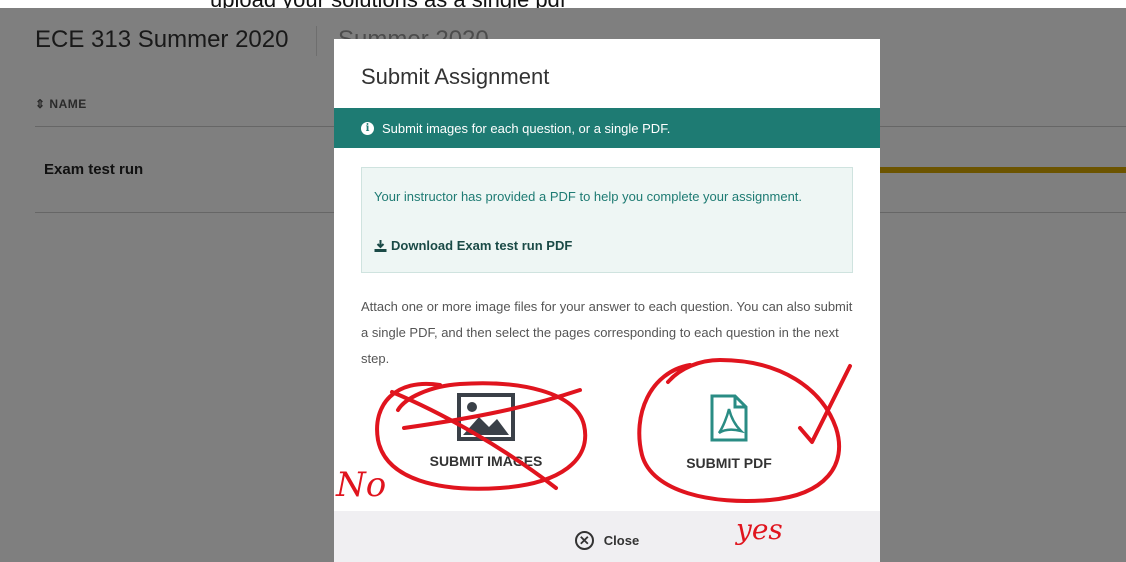 The height and width of the screenshot is (562, 1126). Describe the element at coordinates (729, 463) in the screenshot. I see `submit-pdf-label: SUBMIT PDF` at that location.